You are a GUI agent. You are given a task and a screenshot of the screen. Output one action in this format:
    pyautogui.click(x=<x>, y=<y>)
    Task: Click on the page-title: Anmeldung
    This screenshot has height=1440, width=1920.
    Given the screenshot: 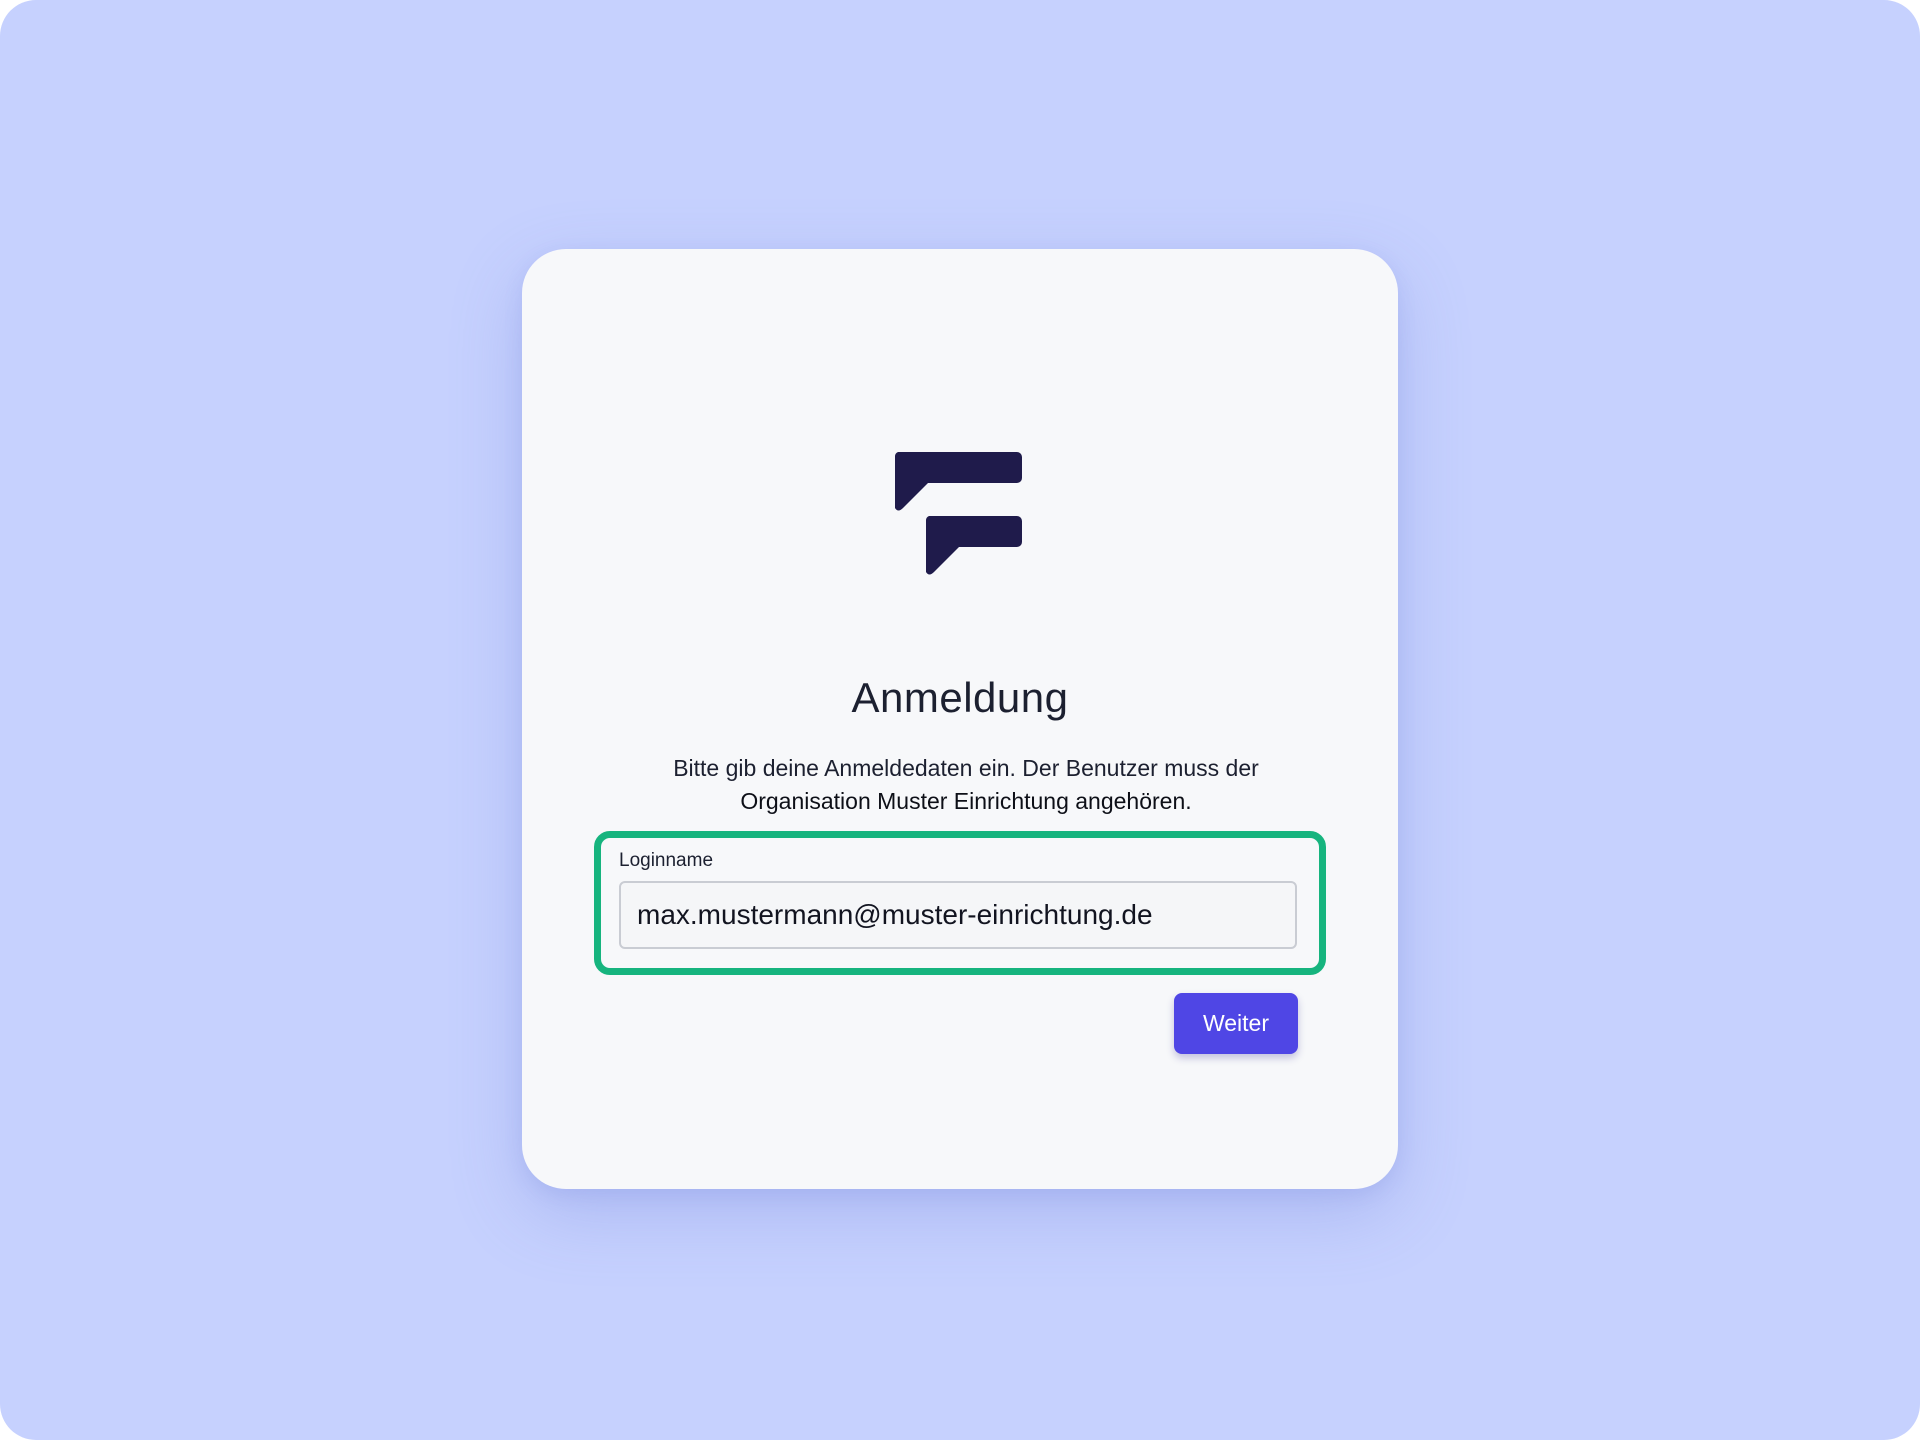 What is the action you would take?
    pyautogui.click(x=960, y=697)
    